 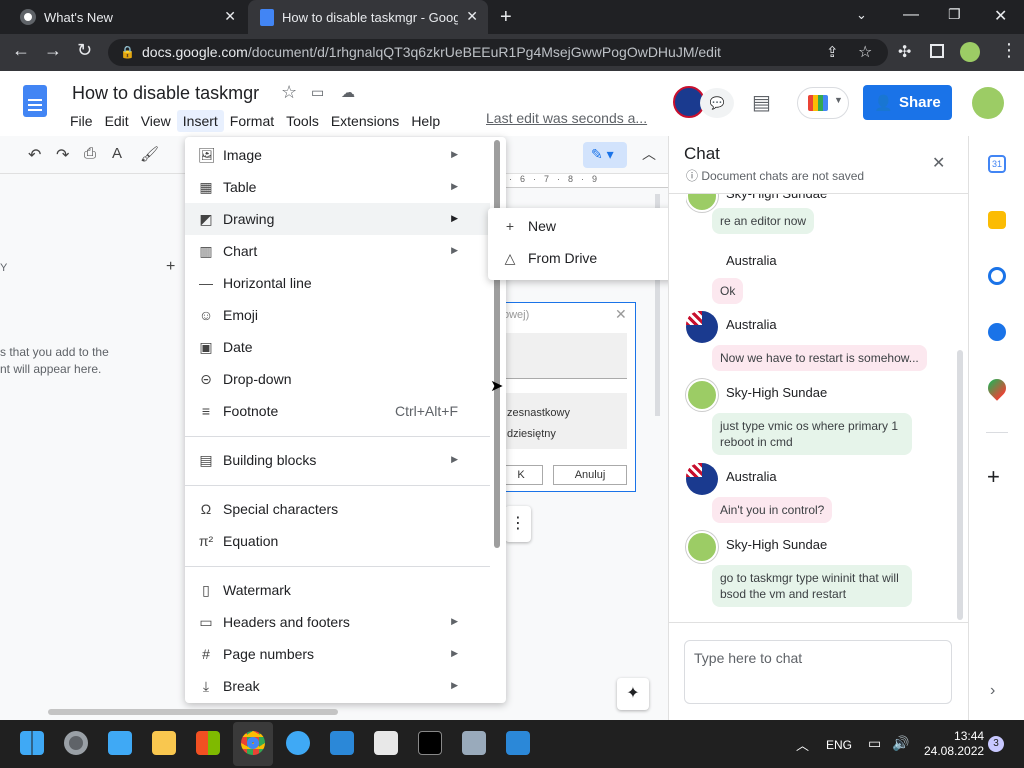 I want to click on volume-icon: 🔊, so click(x=900, y=743).